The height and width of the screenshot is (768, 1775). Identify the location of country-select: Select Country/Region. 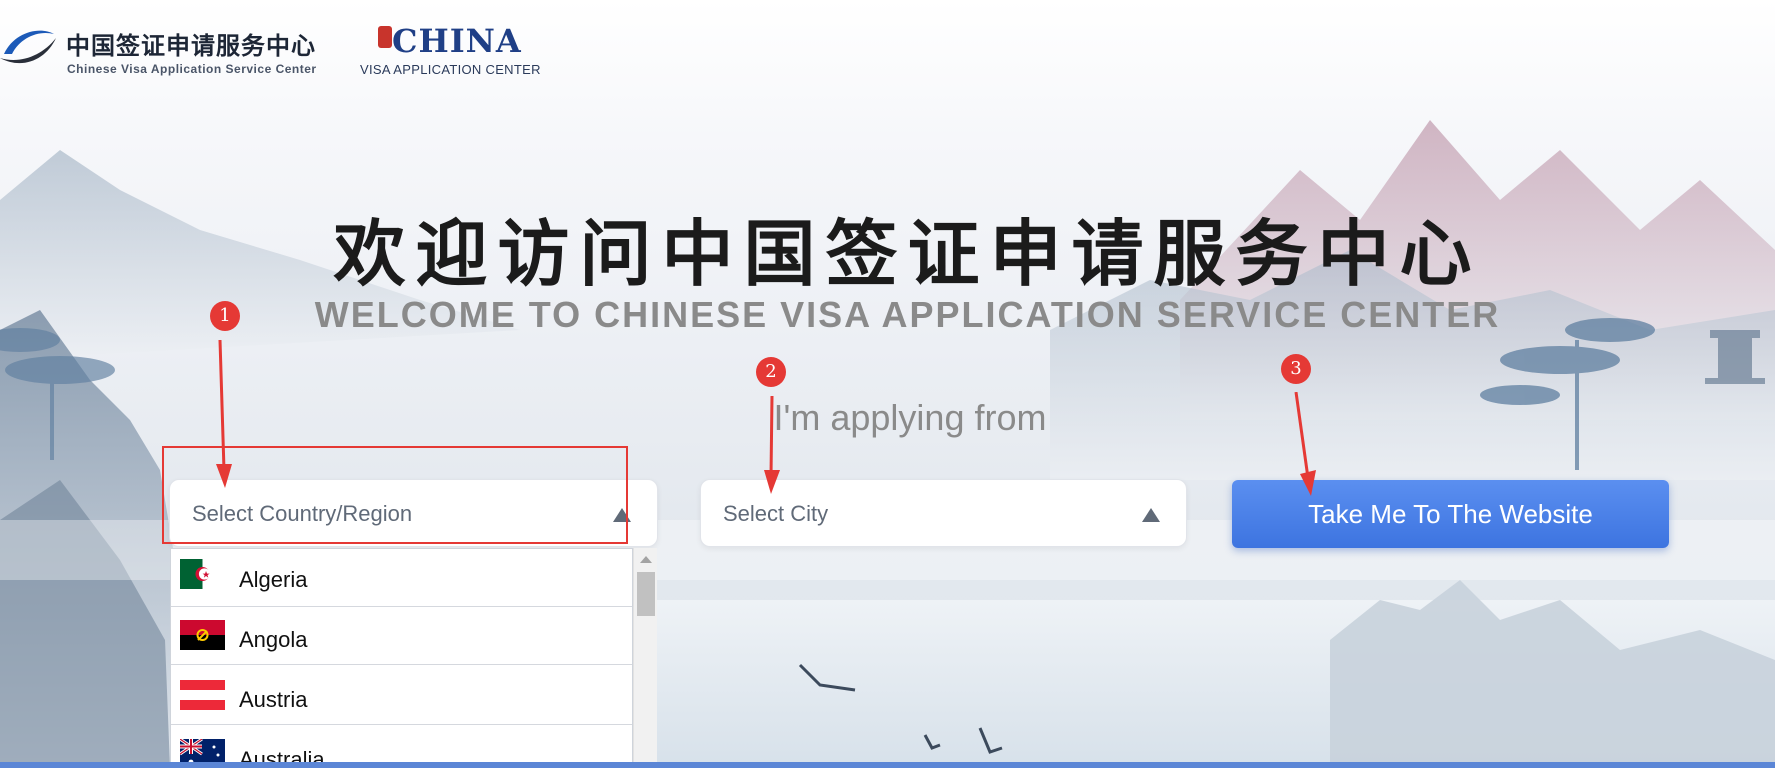
(413, 513).